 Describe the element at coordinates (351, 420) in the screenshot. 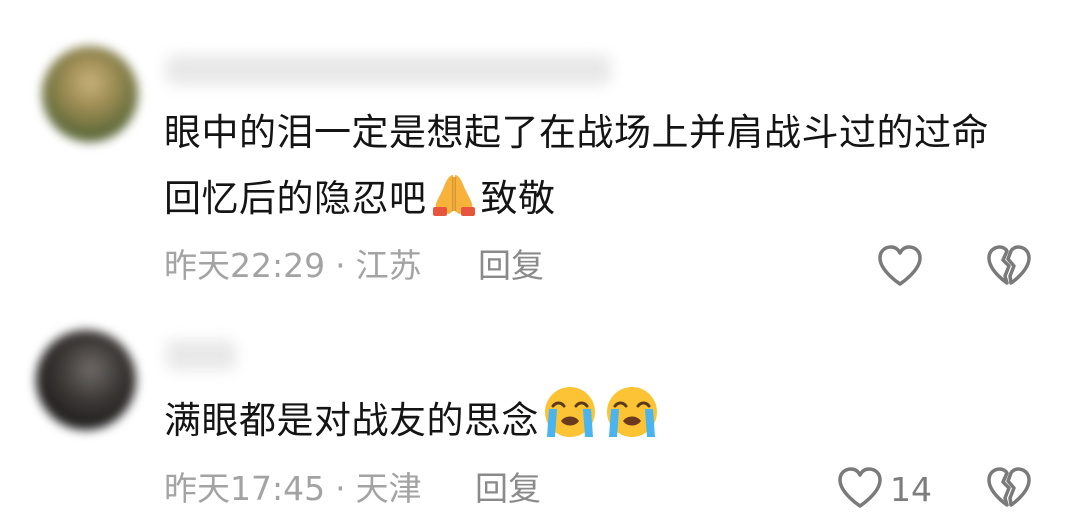

I see `comment-text-body: 满眼都是对战友的思念` at that location.